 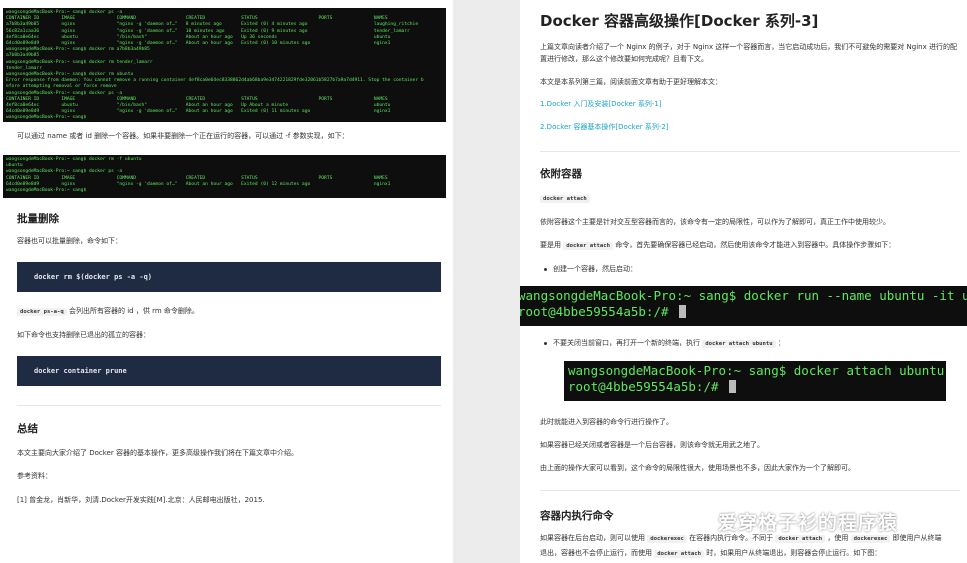 I want to click on inline-code-attach-ubuntu: docker attach ubuntu, so click(x=739, y=344).